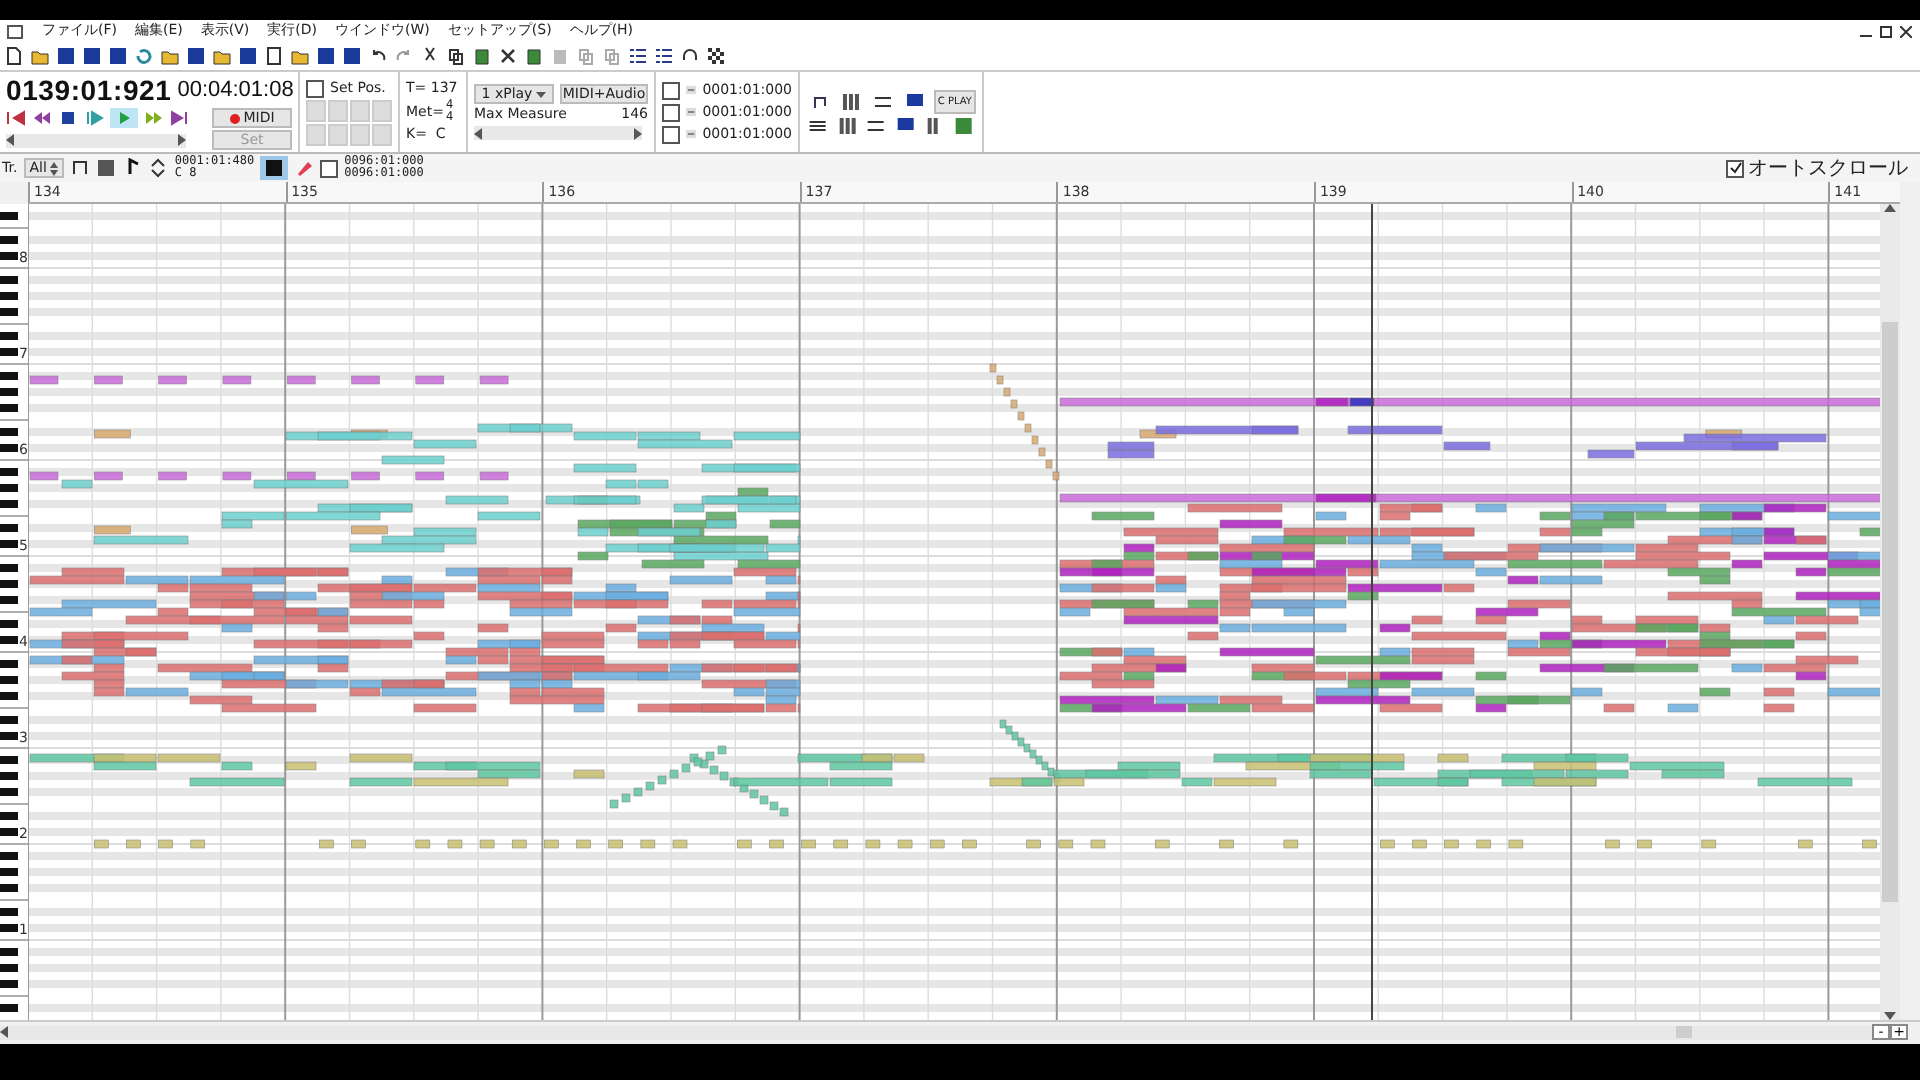  What do you see at coordinates (154, 118) in the screenshot?
I see `fast-forward-icon` at bounding box center [154, 118].